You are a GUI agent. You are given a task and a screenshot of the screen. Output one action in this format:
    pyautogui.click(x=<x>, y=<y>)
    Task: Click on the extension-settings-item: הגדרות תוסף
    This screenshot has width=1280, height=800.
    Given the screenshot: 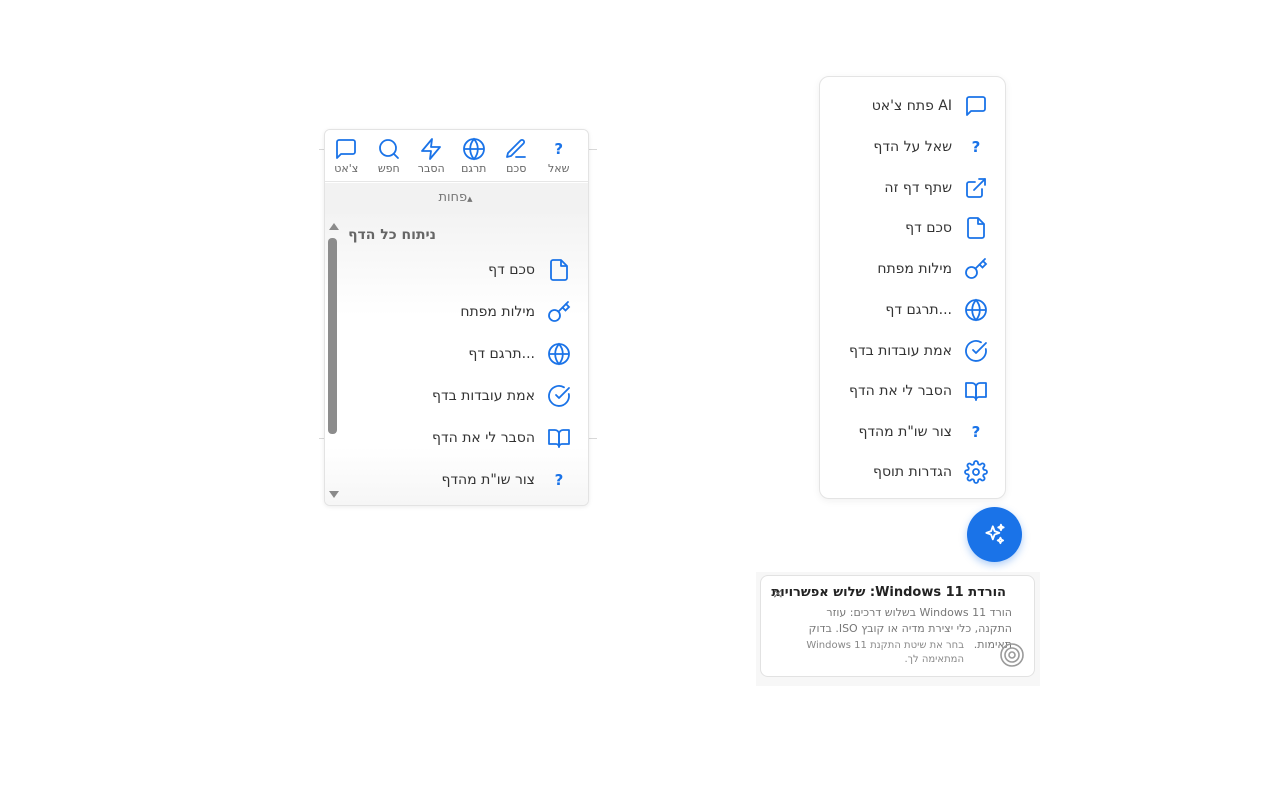 What is the action you would take?
    pyautogui.click(x=931, y=472)
    